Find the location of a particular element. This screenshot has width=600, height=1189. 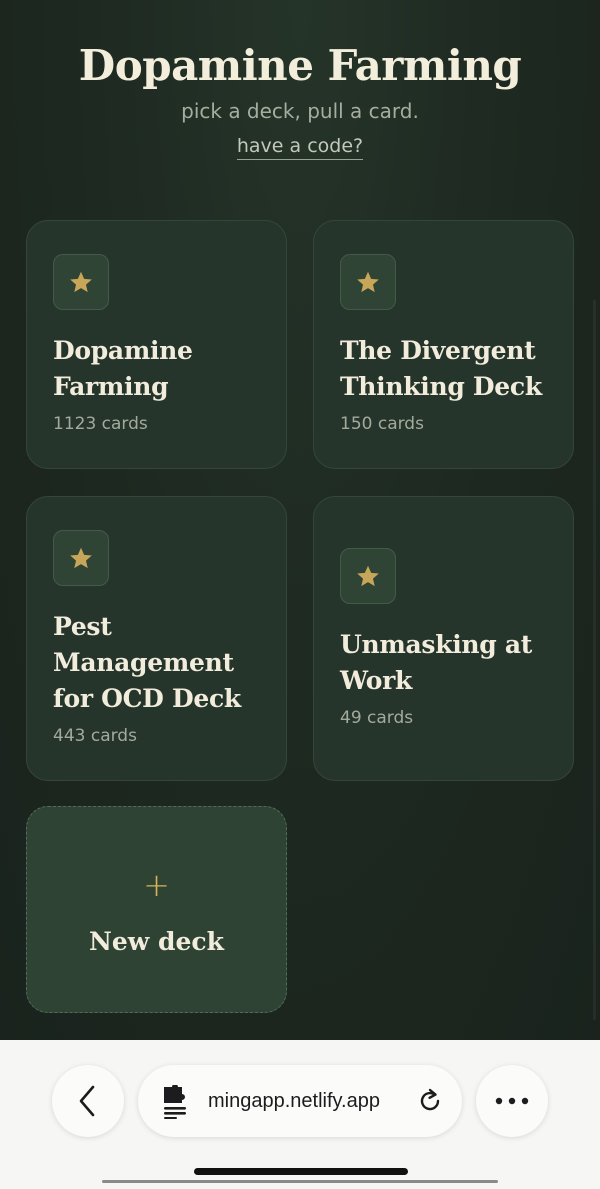

more-button is located at coordinates (512, 1101).